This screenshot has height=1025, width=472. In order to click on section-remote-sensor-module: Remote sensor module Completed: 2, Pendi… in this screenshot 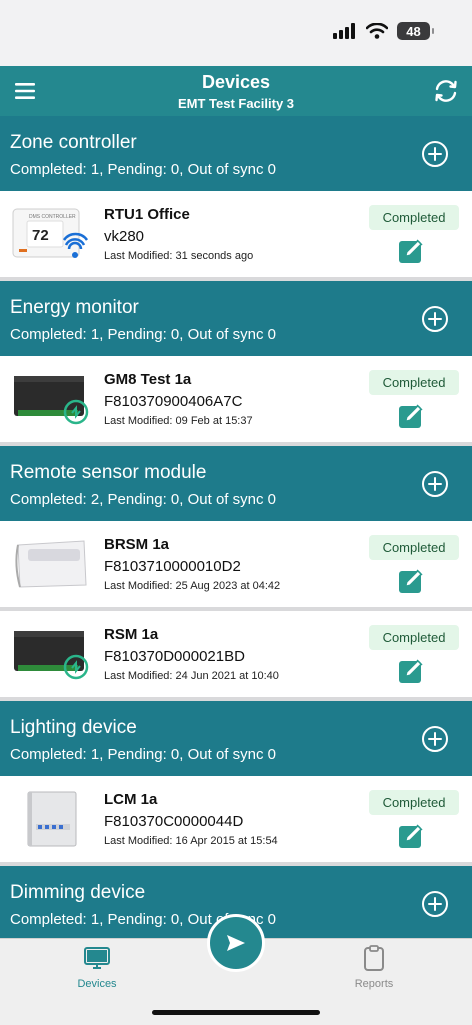, I will do `click(236, 483)`.